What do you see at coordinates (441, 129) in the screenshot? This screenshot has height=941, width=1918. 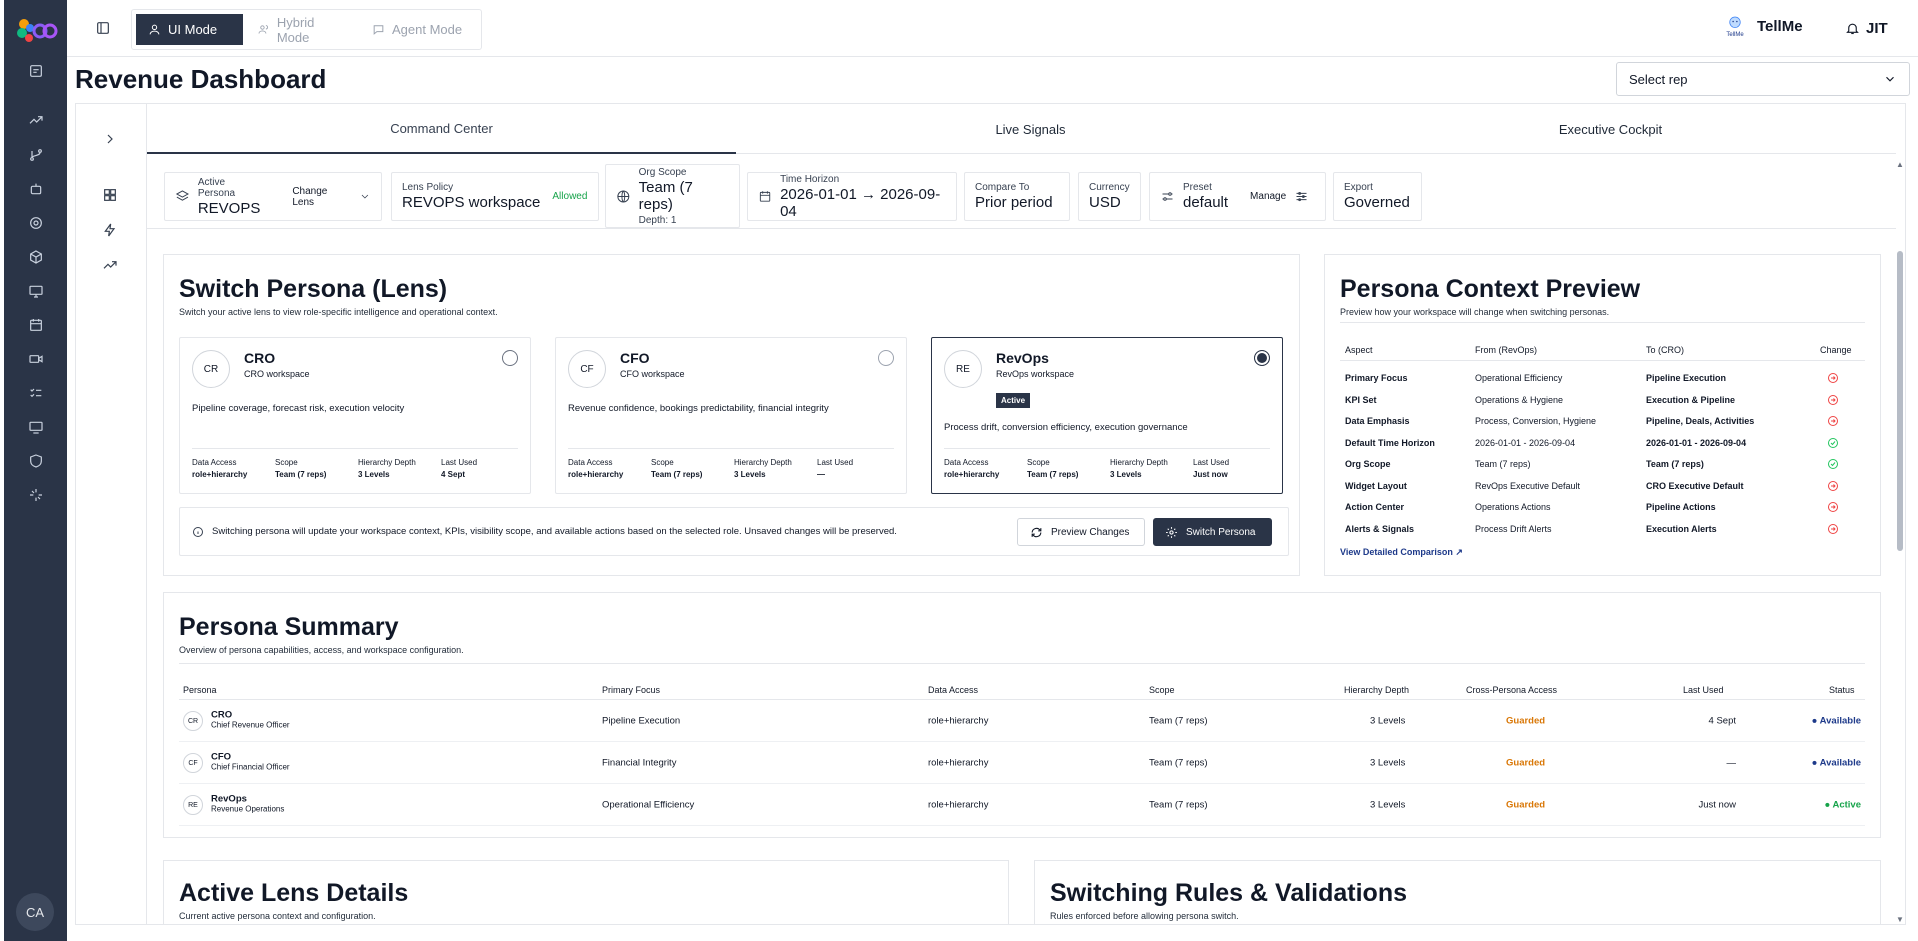 I see `tab-command-center: Command Center` at bounding box center [441, 129].